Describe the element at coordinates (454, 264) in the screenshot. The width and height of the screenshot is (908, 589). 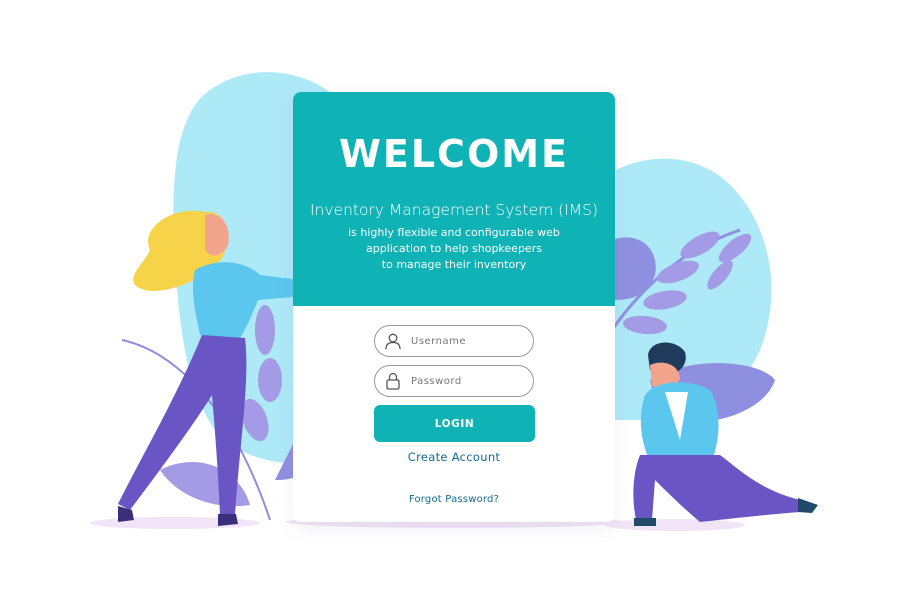
I see `description-line: to manage their inventory` at that location.